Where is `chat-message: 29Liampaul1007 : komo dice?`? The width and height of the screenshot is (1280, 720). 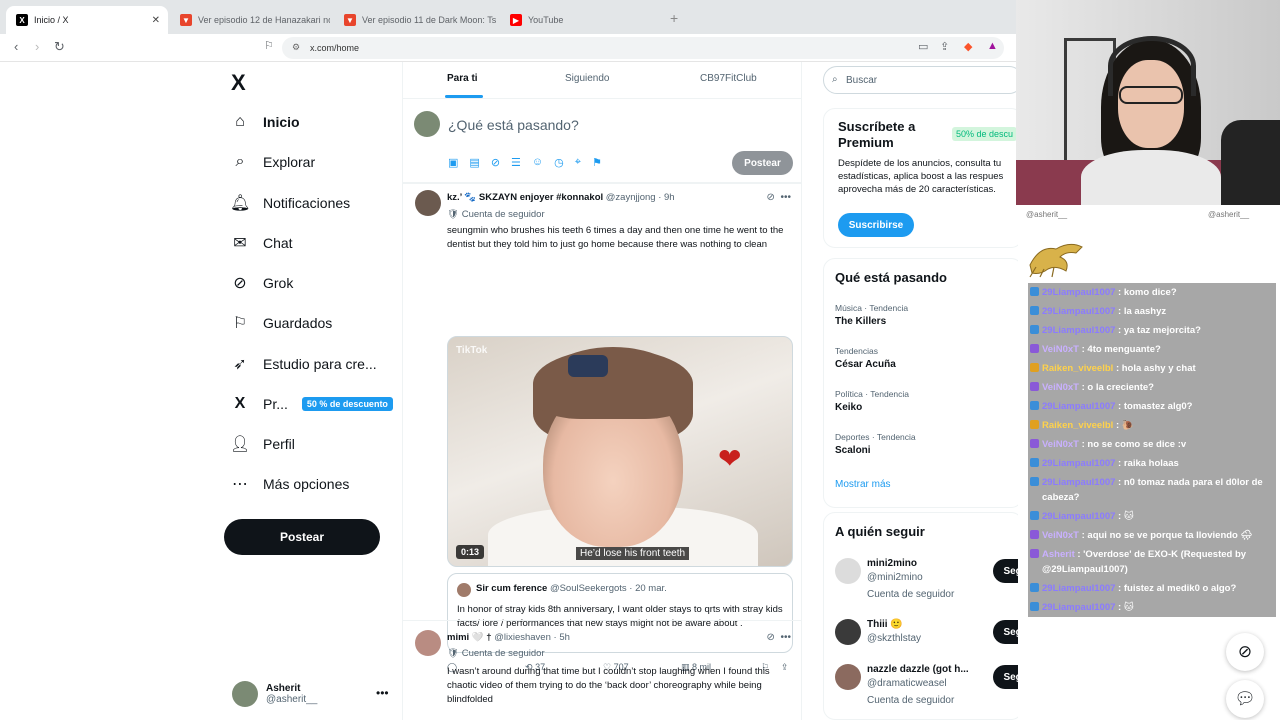 chat-message: 29Liampaul1007 : komo dice? is located at coordinates (1152, 292).